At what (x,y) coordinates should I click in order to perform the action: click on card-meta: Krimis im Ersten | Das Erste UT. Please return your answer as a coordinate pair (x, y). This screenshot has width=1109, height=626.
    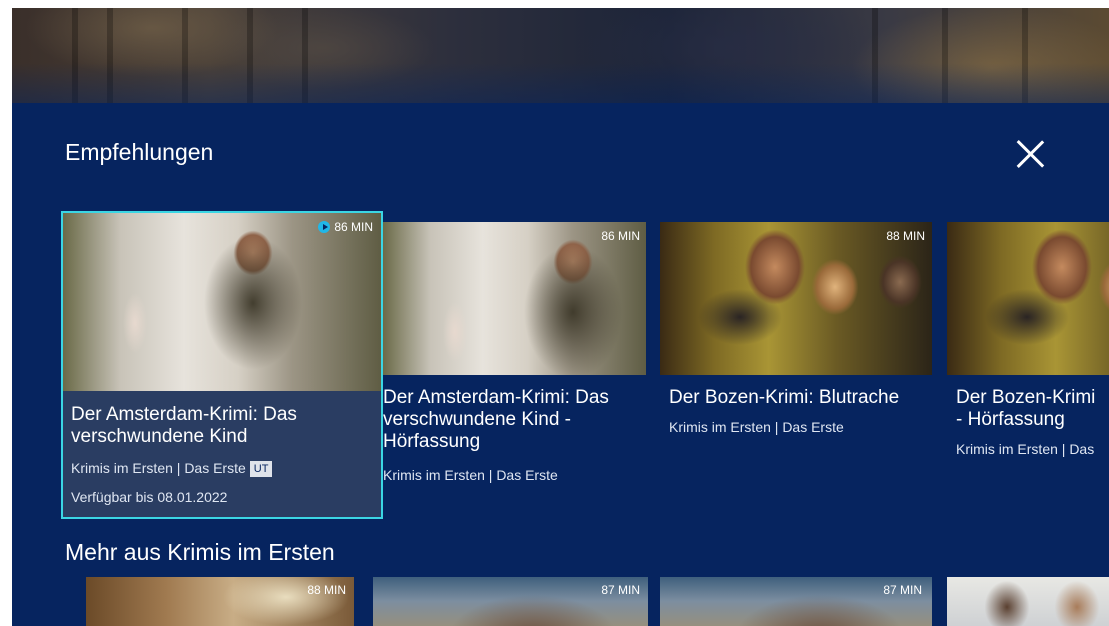
    Looking at the image, I should click on (172, 468).